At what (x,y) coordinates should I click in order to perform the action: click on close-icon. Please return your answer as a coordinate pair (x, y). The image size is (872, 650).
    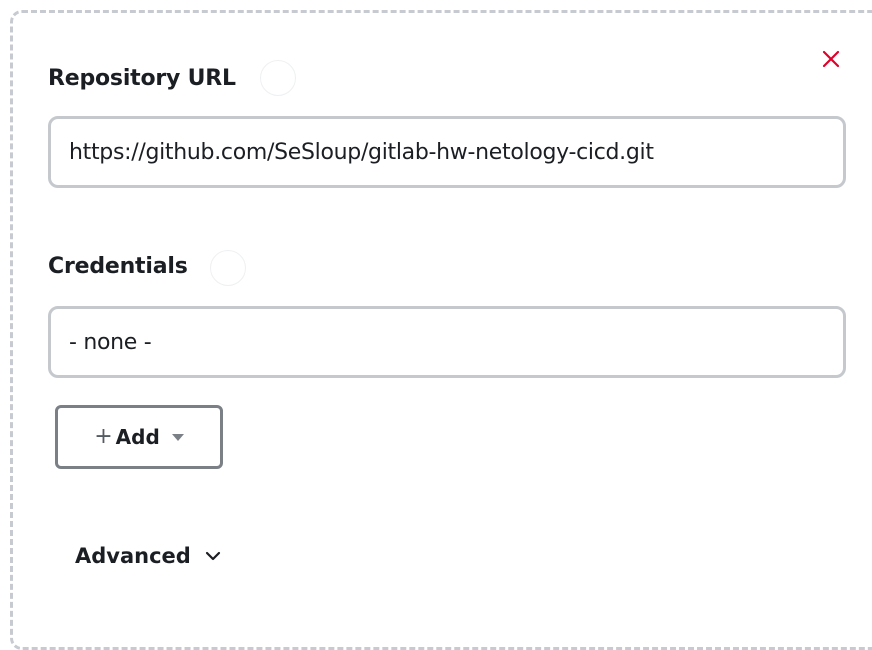
    Looking at the image, I should click on (831, 59).